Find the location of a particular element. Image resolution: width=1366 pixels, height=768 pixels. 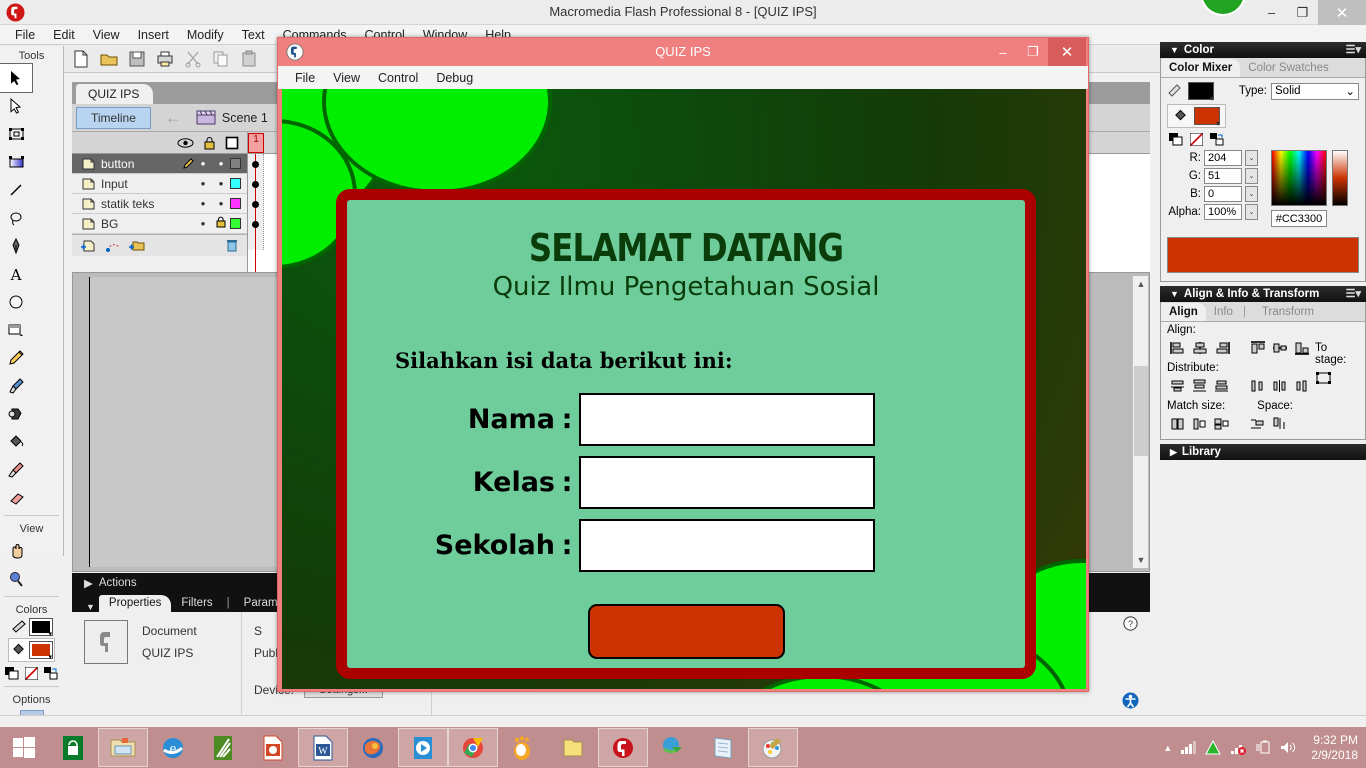

close-button: ✕ is located at coordinates (1342, 12).